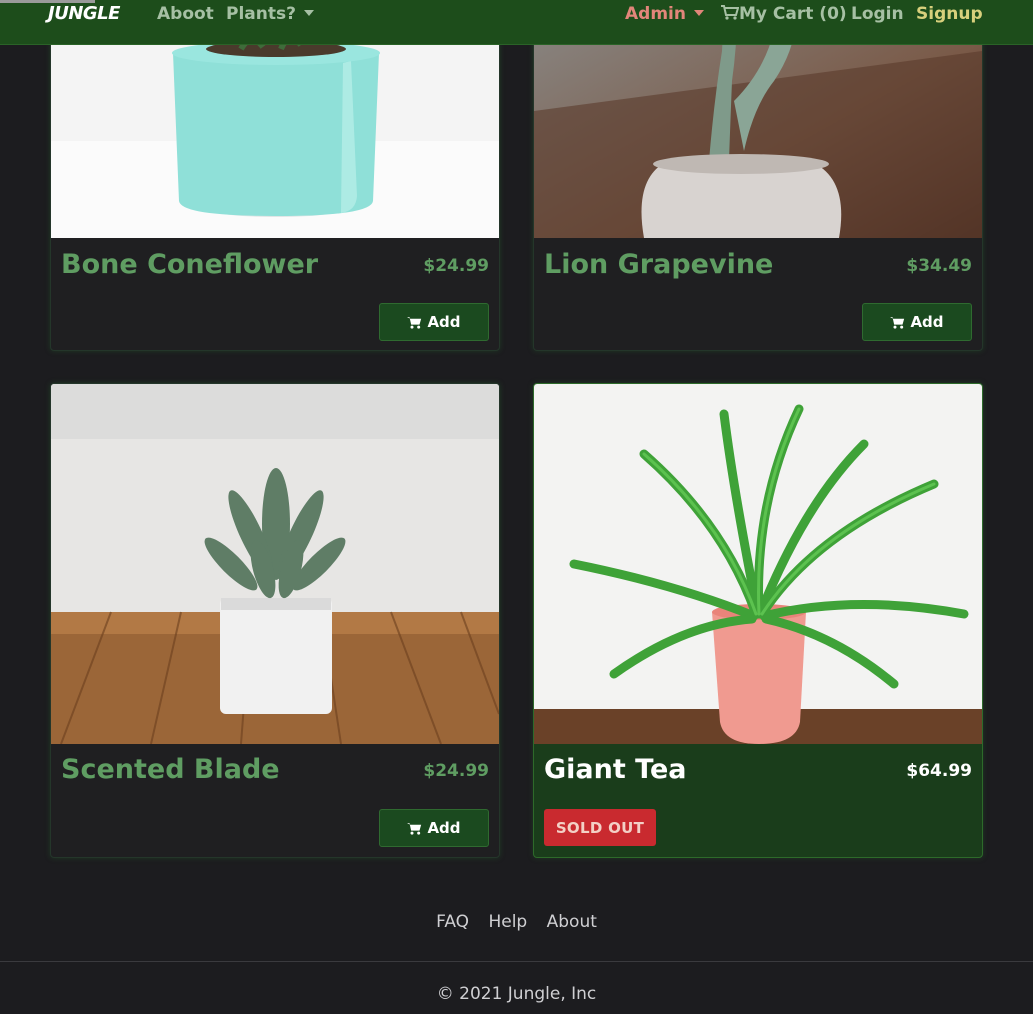 The image size is (1033, 1014). I want to click on nav-cart-link: My Cart (0), so click(784, 14).